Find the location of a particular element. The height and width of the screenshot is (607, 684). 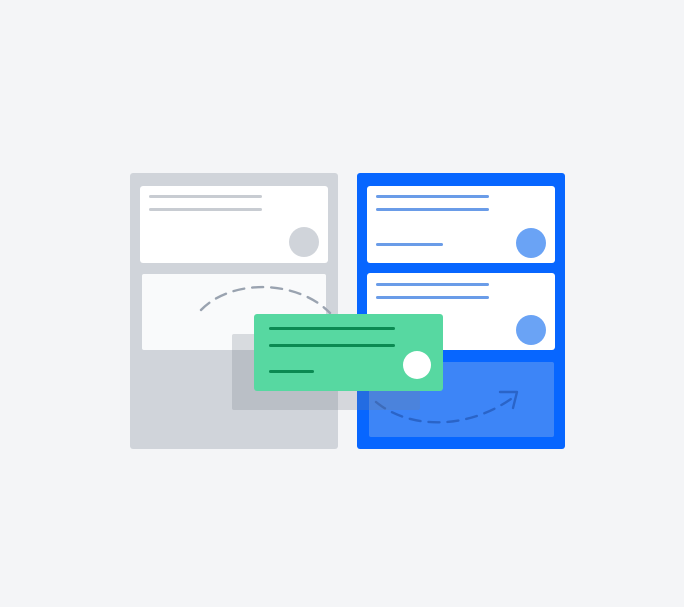

arrow-path-start is located at coordinates (265, 300).